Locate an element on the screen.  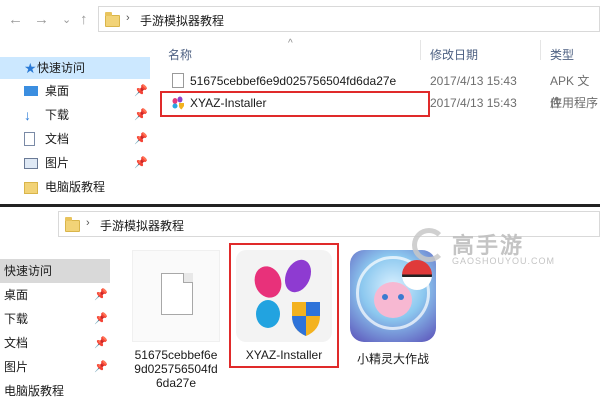
game-app-icon is located at coordinates (393, 296).